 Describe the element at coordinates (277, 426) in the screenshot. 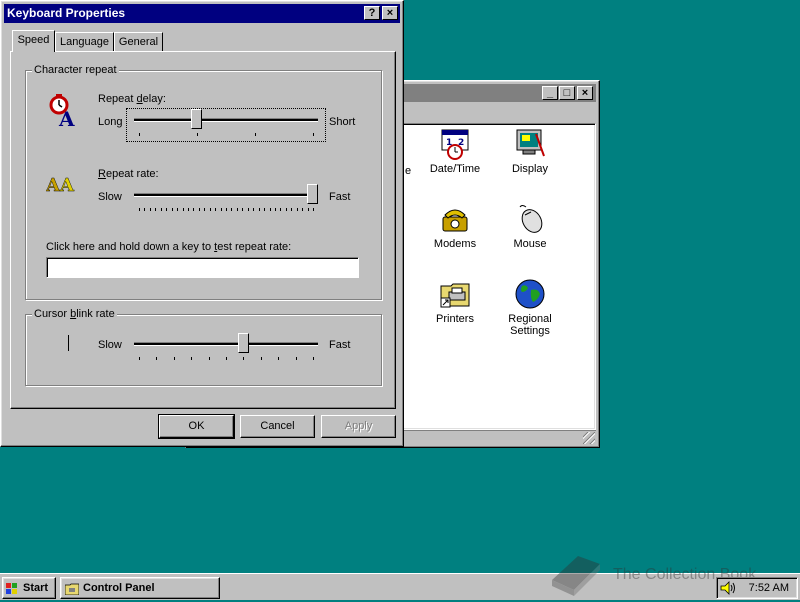

I see `cancel-button: Cancel` at that location.